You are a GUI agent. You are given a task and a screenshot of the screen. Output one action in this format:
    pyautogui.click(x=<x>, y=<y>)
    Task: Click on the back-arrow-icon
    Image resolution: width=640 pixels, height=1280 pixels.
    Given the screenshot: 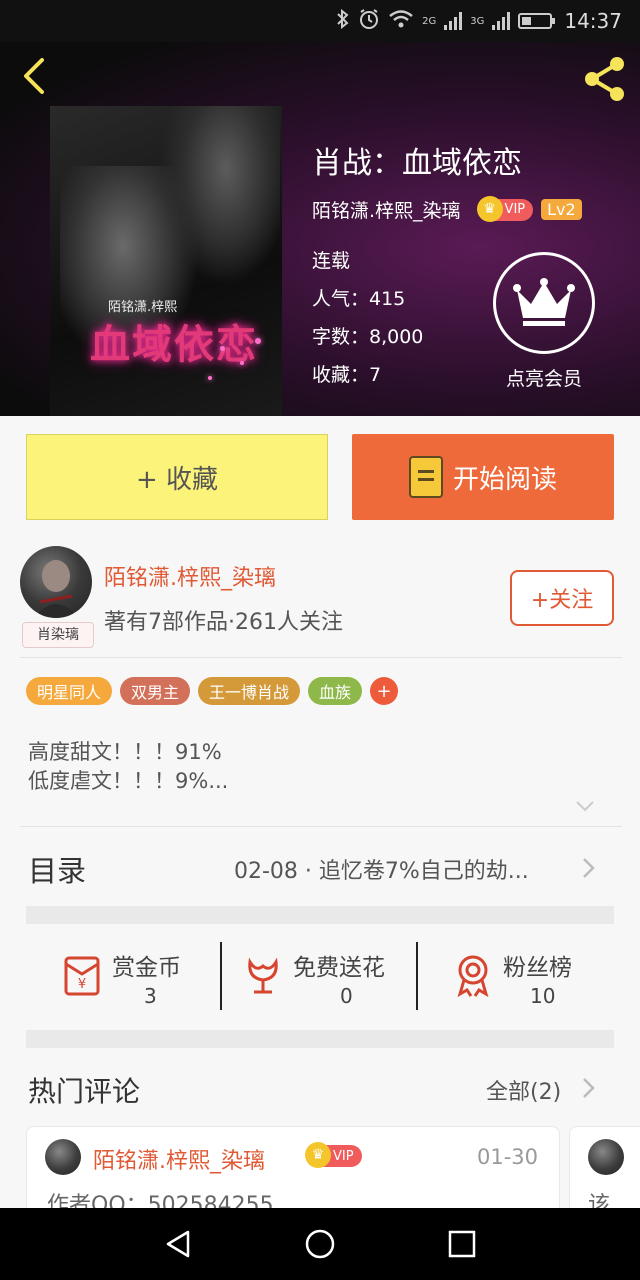 What is the action you would take?
    pyautogui.click(x=36, y=76)
    